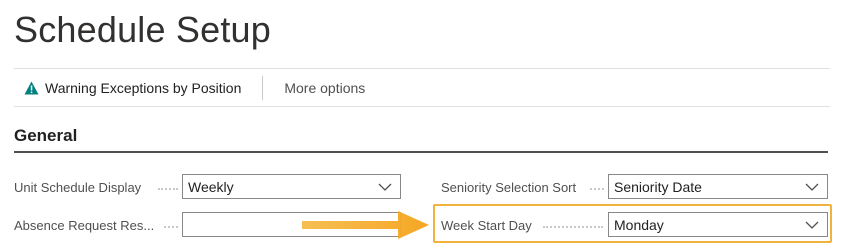 The image size is (844, 251). Describe the element at coordinates (143, 87) in the screenshot. I see `warning-exceptions-label: Warning Exceptions by Position` at that location.